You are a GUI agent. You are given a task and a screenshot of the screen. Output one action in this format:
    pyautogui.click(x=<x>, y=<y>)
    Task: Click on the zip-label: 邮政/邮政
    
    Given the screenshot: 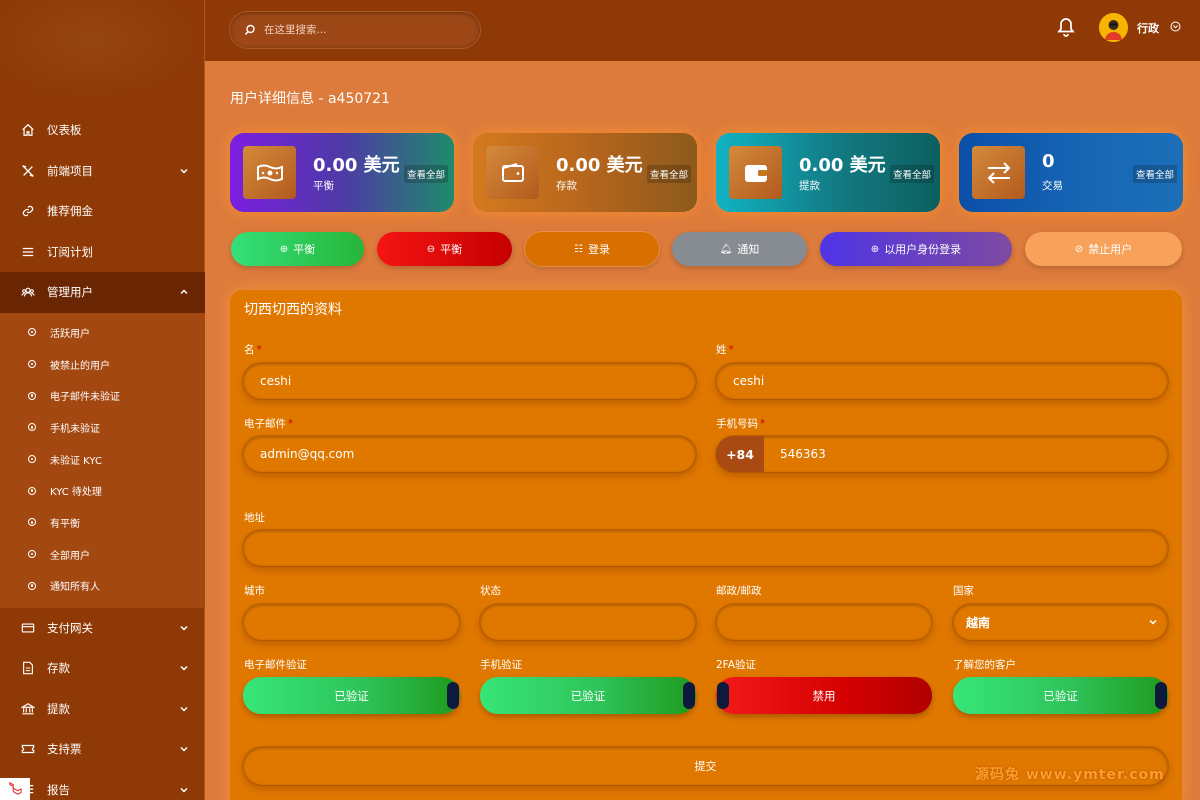 What is the action you would take?
    pyautogui.click(x=739, y=591)
    